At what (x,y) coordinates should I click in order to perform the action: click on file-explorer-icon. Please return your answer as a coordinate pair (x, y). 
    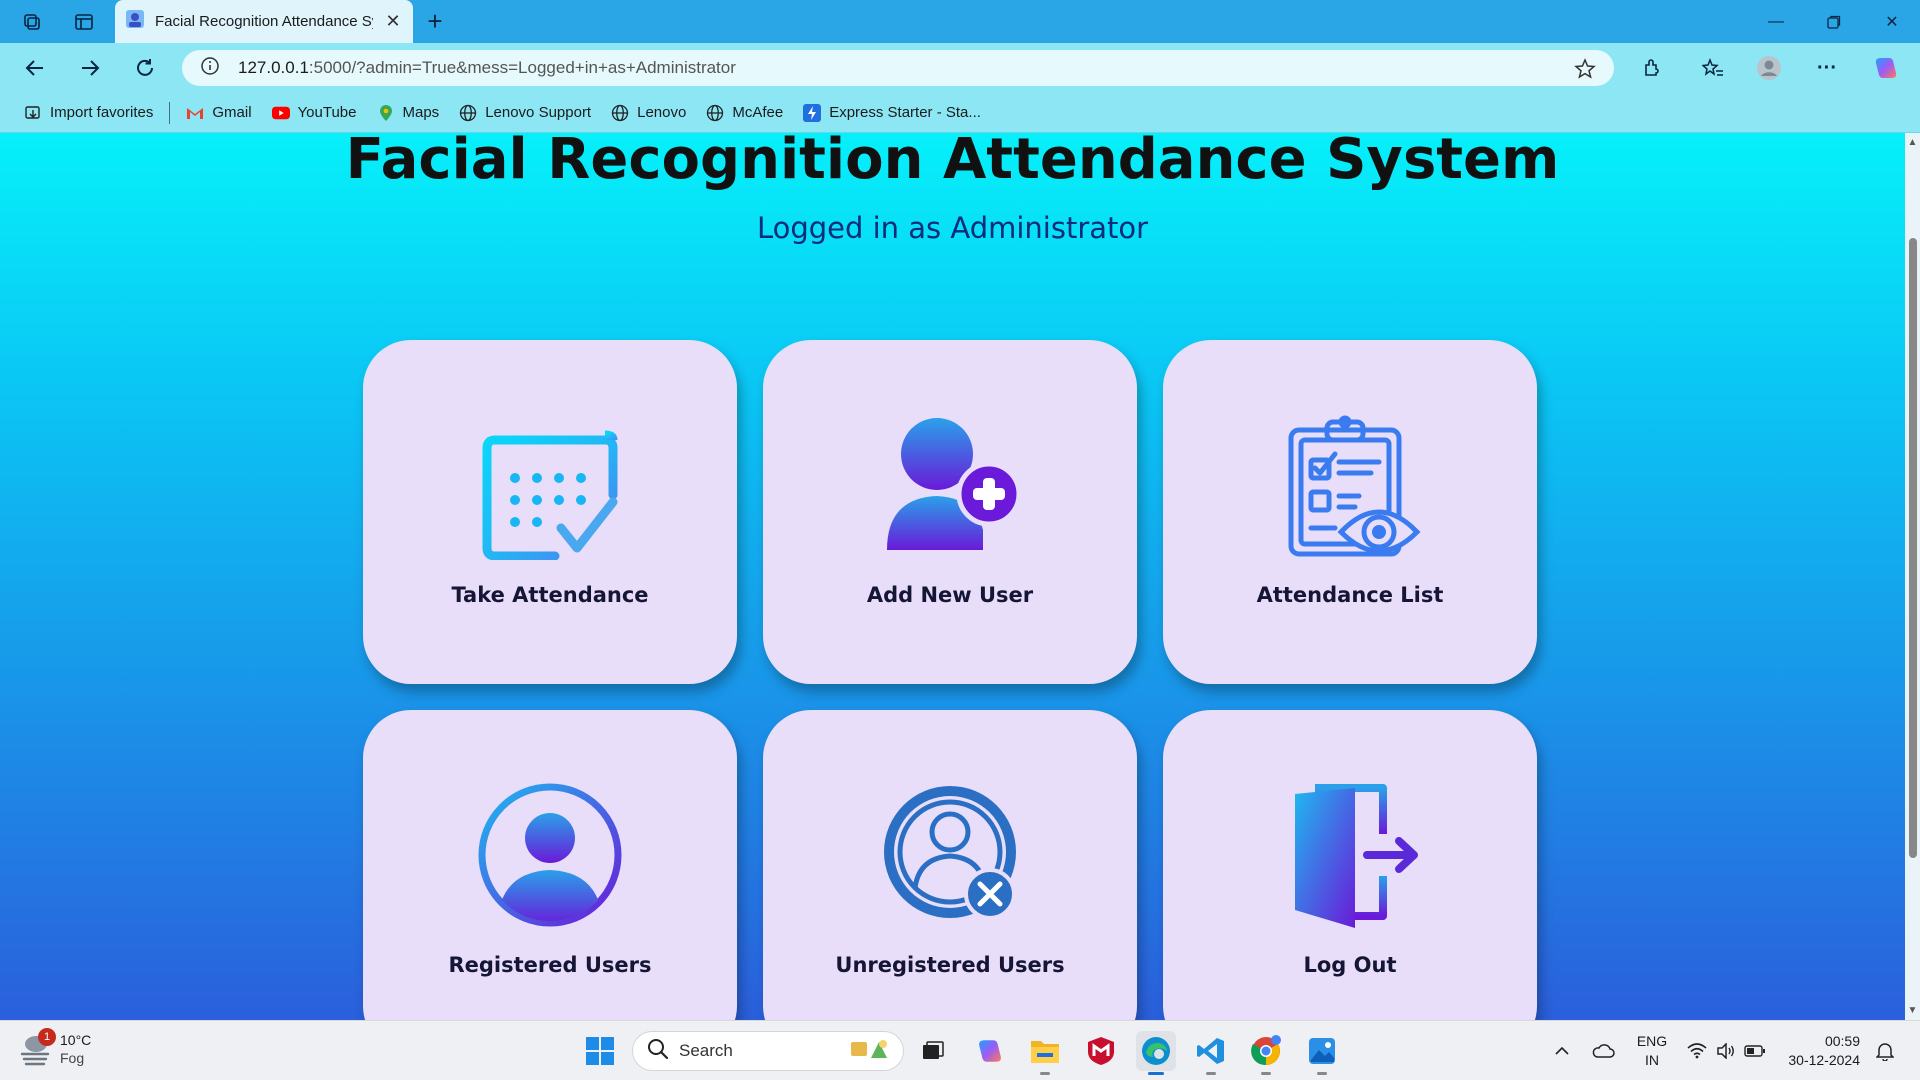
    Looking at the image, I should click on (1045, 1053).